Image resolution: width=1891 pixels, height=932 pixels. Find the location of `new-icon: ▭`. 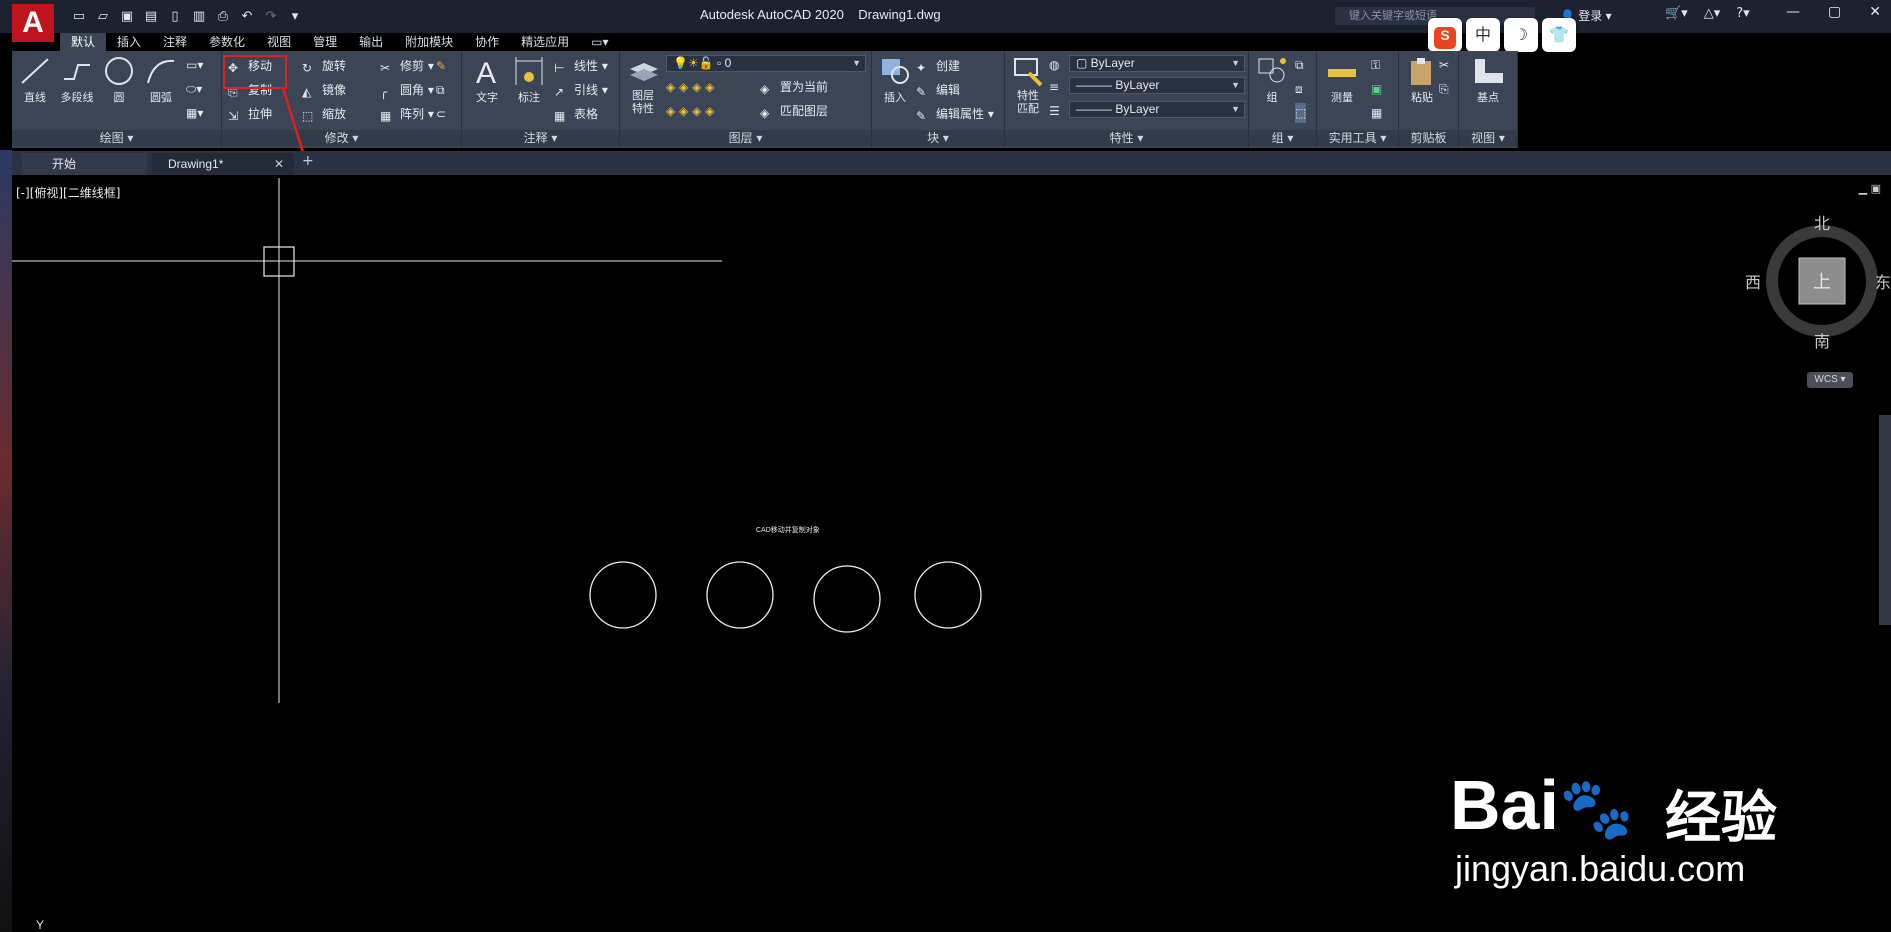

new-icon: ▭ is located at coordinates (79, 17).